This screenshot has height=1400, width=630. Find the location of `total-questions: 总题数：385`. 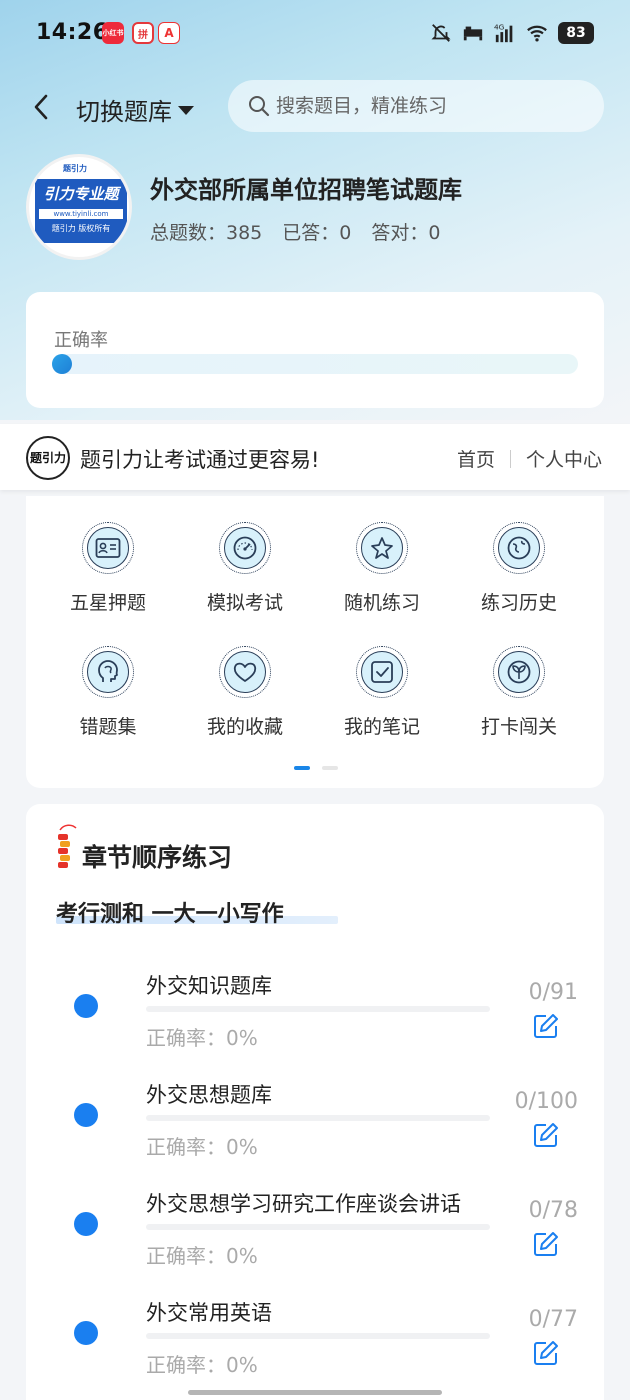

total-questions: 总题数：385 is located at coordinates (206, 233).